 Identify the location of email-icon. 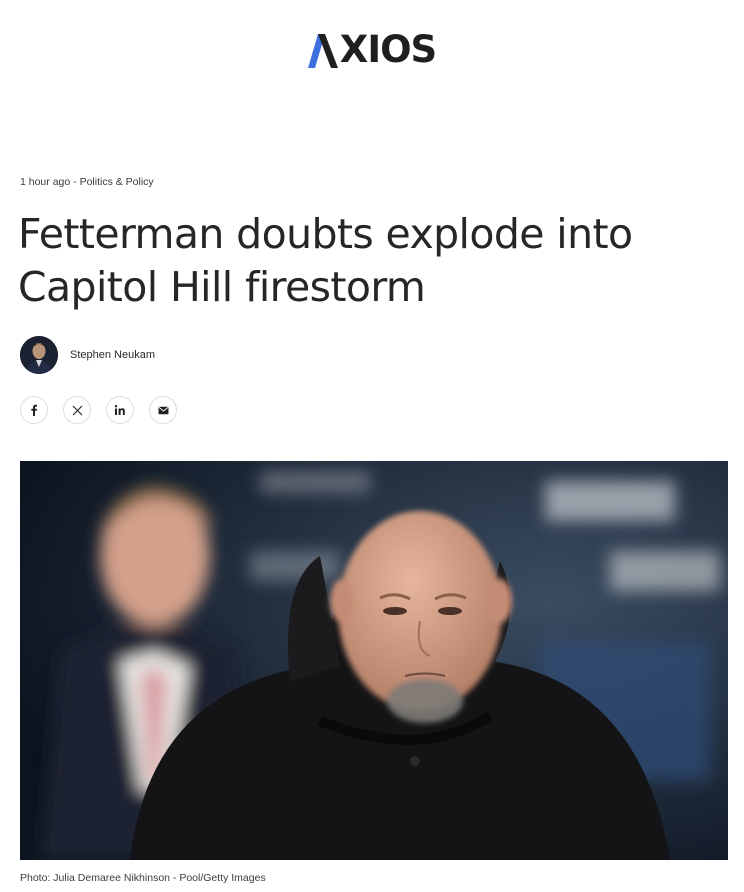
(163, 410).